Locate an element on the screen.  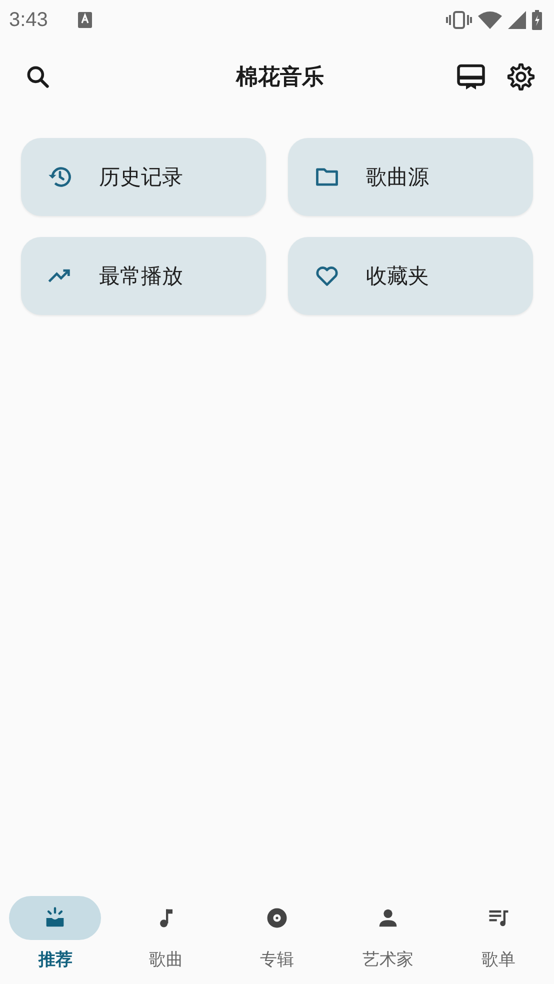
status-time: 3:43 is located at coordinates (28, 20).